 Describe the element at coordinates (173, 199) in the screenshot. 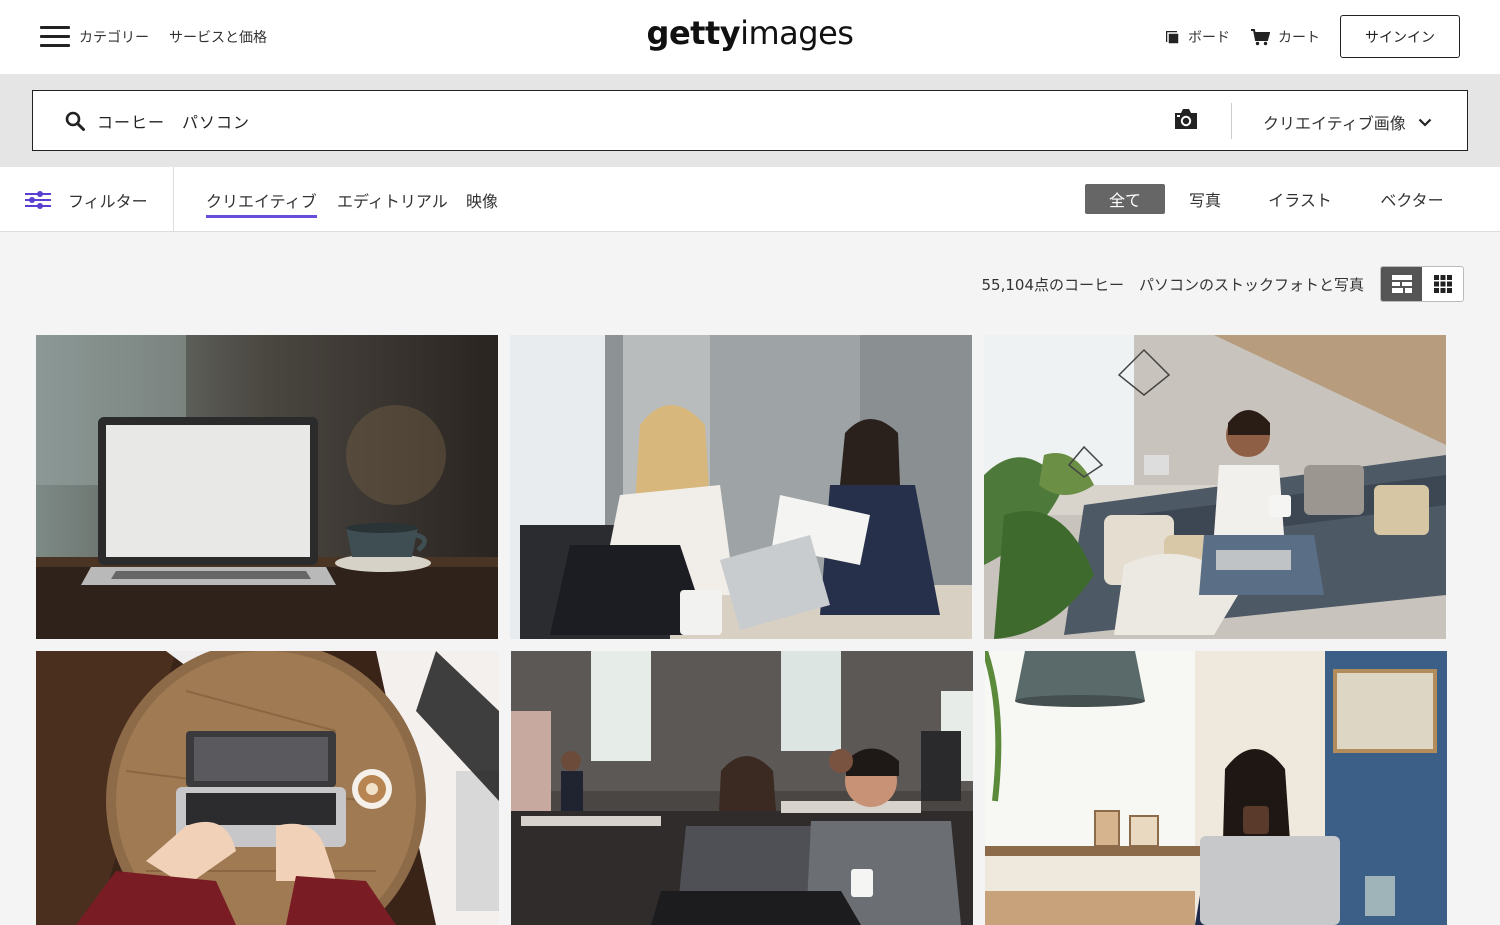

I see `filter-divider` at that location.